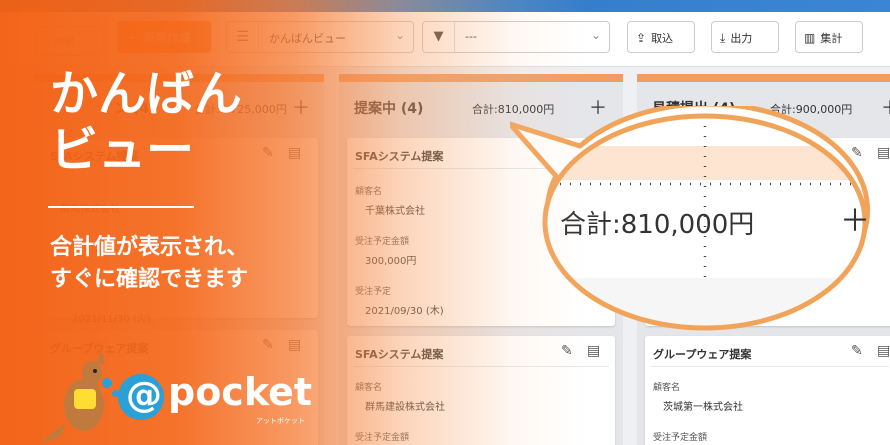 This screenshot has height=445, width=890. Describe the element at coordinates (149, 247) in the screenshot. I see `subline-1: 合計値が表示され、` at that location.